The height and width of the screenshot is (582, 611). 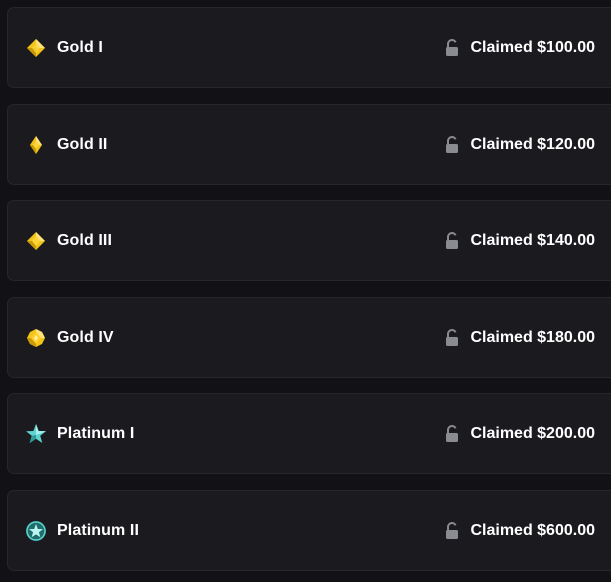 What do you see at coordinates (309, 530) in the screenshot?
I see `tier-row-platinum-2: Platinum II Claimed $600.00` at bounding box center [309, 530].